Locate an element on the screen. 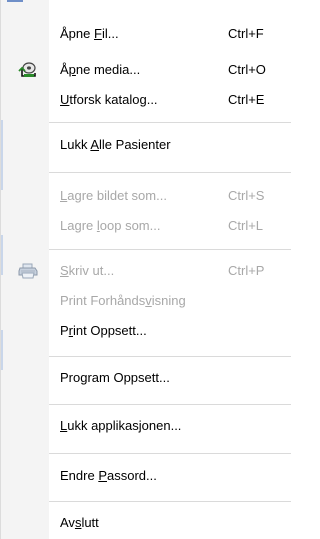  menu-item-label: Print Forhåndsvisning is located at coordinates (123, 300).